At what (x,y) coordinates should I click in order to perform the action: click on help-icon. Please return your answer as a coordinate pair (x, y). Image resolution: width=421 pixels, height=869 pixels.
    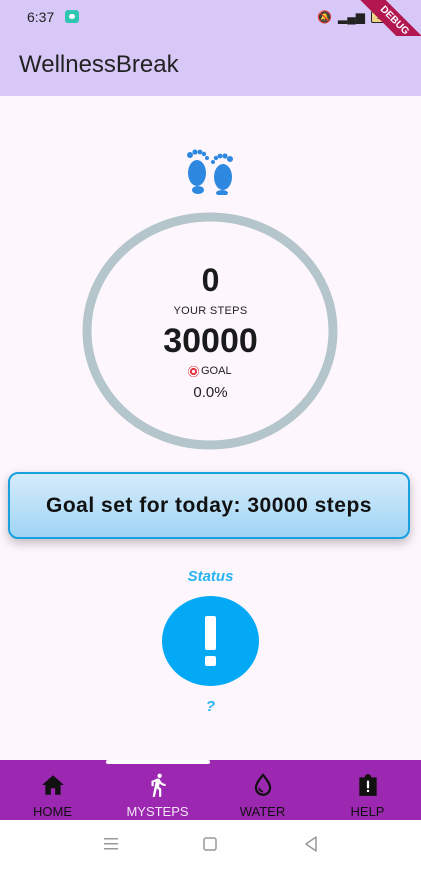
    Looking at the image, I should click on (368, 785).